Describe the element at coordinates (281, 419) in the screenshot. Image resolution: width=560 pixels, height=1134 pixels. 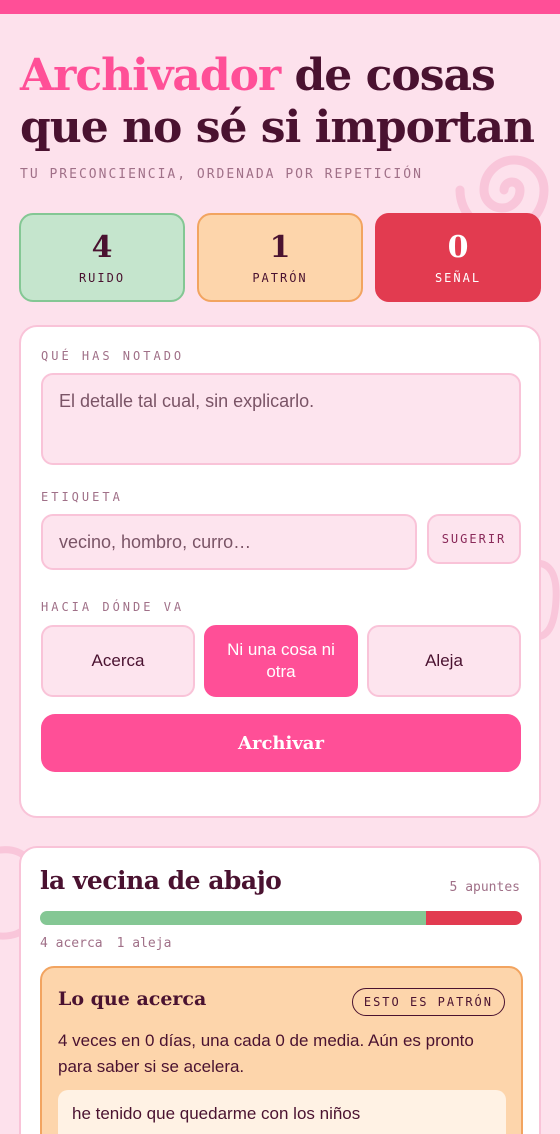
I see `noticed-textarea` at that location.